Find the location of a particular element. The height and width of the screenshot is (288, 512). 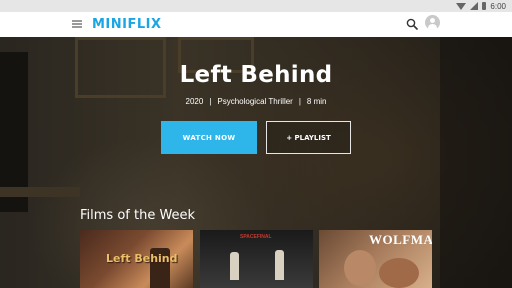

hero-year: 2020 is located at coordinates (194, 101).